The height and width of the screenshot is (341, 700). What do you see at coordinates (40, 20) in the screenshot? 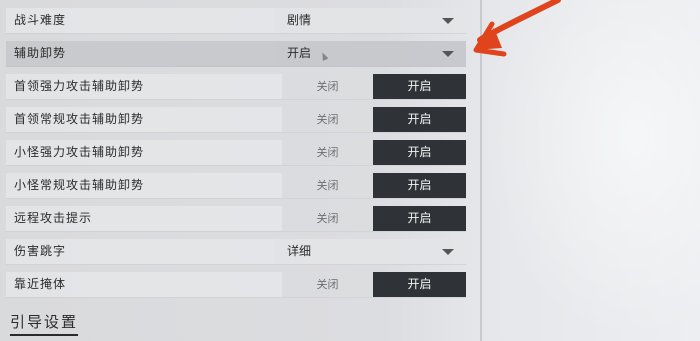
I see `setting-label: 战斗难度` at bounding box center [40, 20].